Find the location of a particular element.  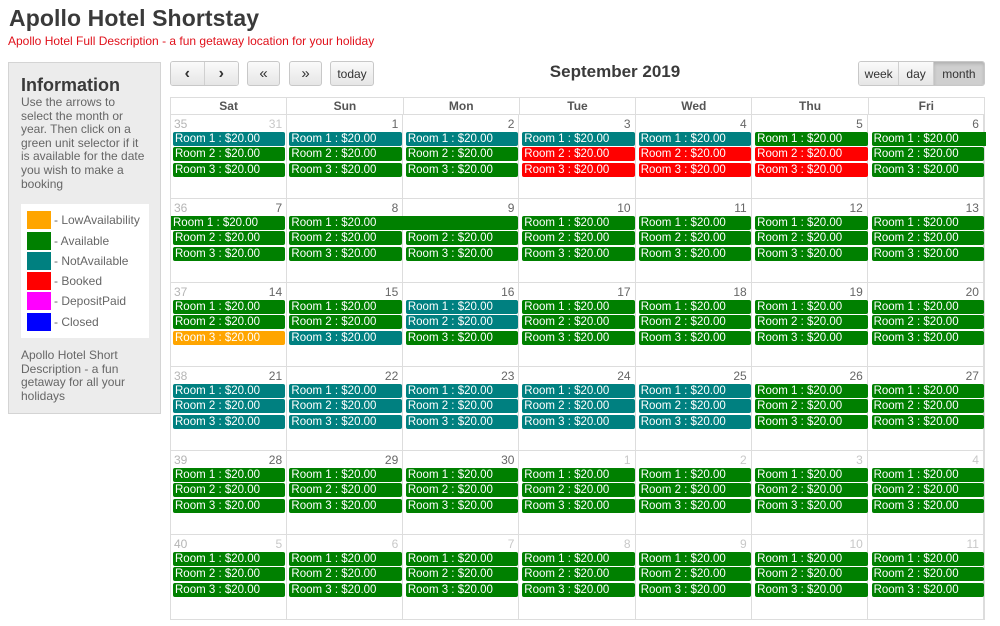

next-year-button: » is located at coordinates (305, 73).